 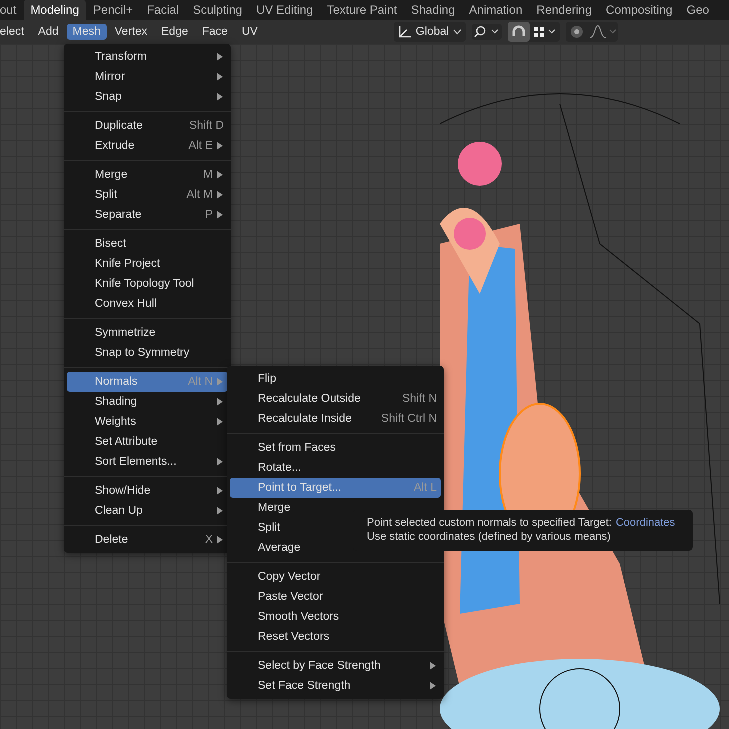 I want to click on workspace-tab: Animation, so click(x=496, y=10).